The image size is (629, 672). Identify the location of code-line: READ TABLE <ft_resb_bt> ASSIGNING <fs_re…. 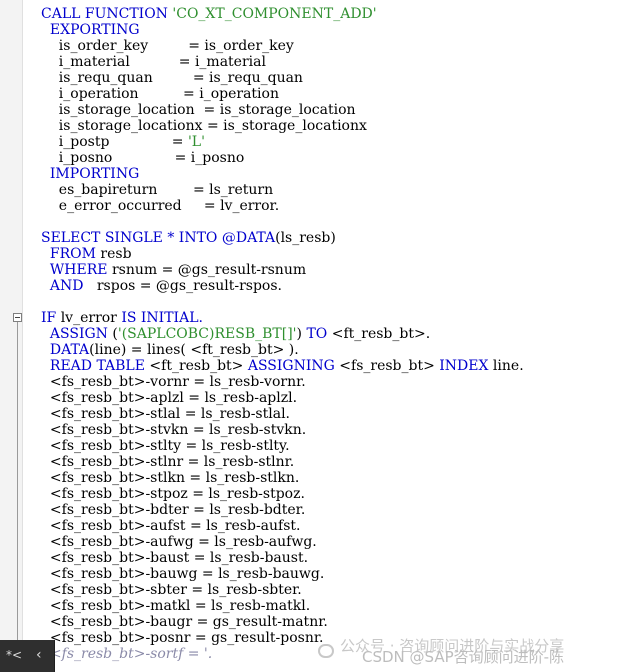
(282, 366).